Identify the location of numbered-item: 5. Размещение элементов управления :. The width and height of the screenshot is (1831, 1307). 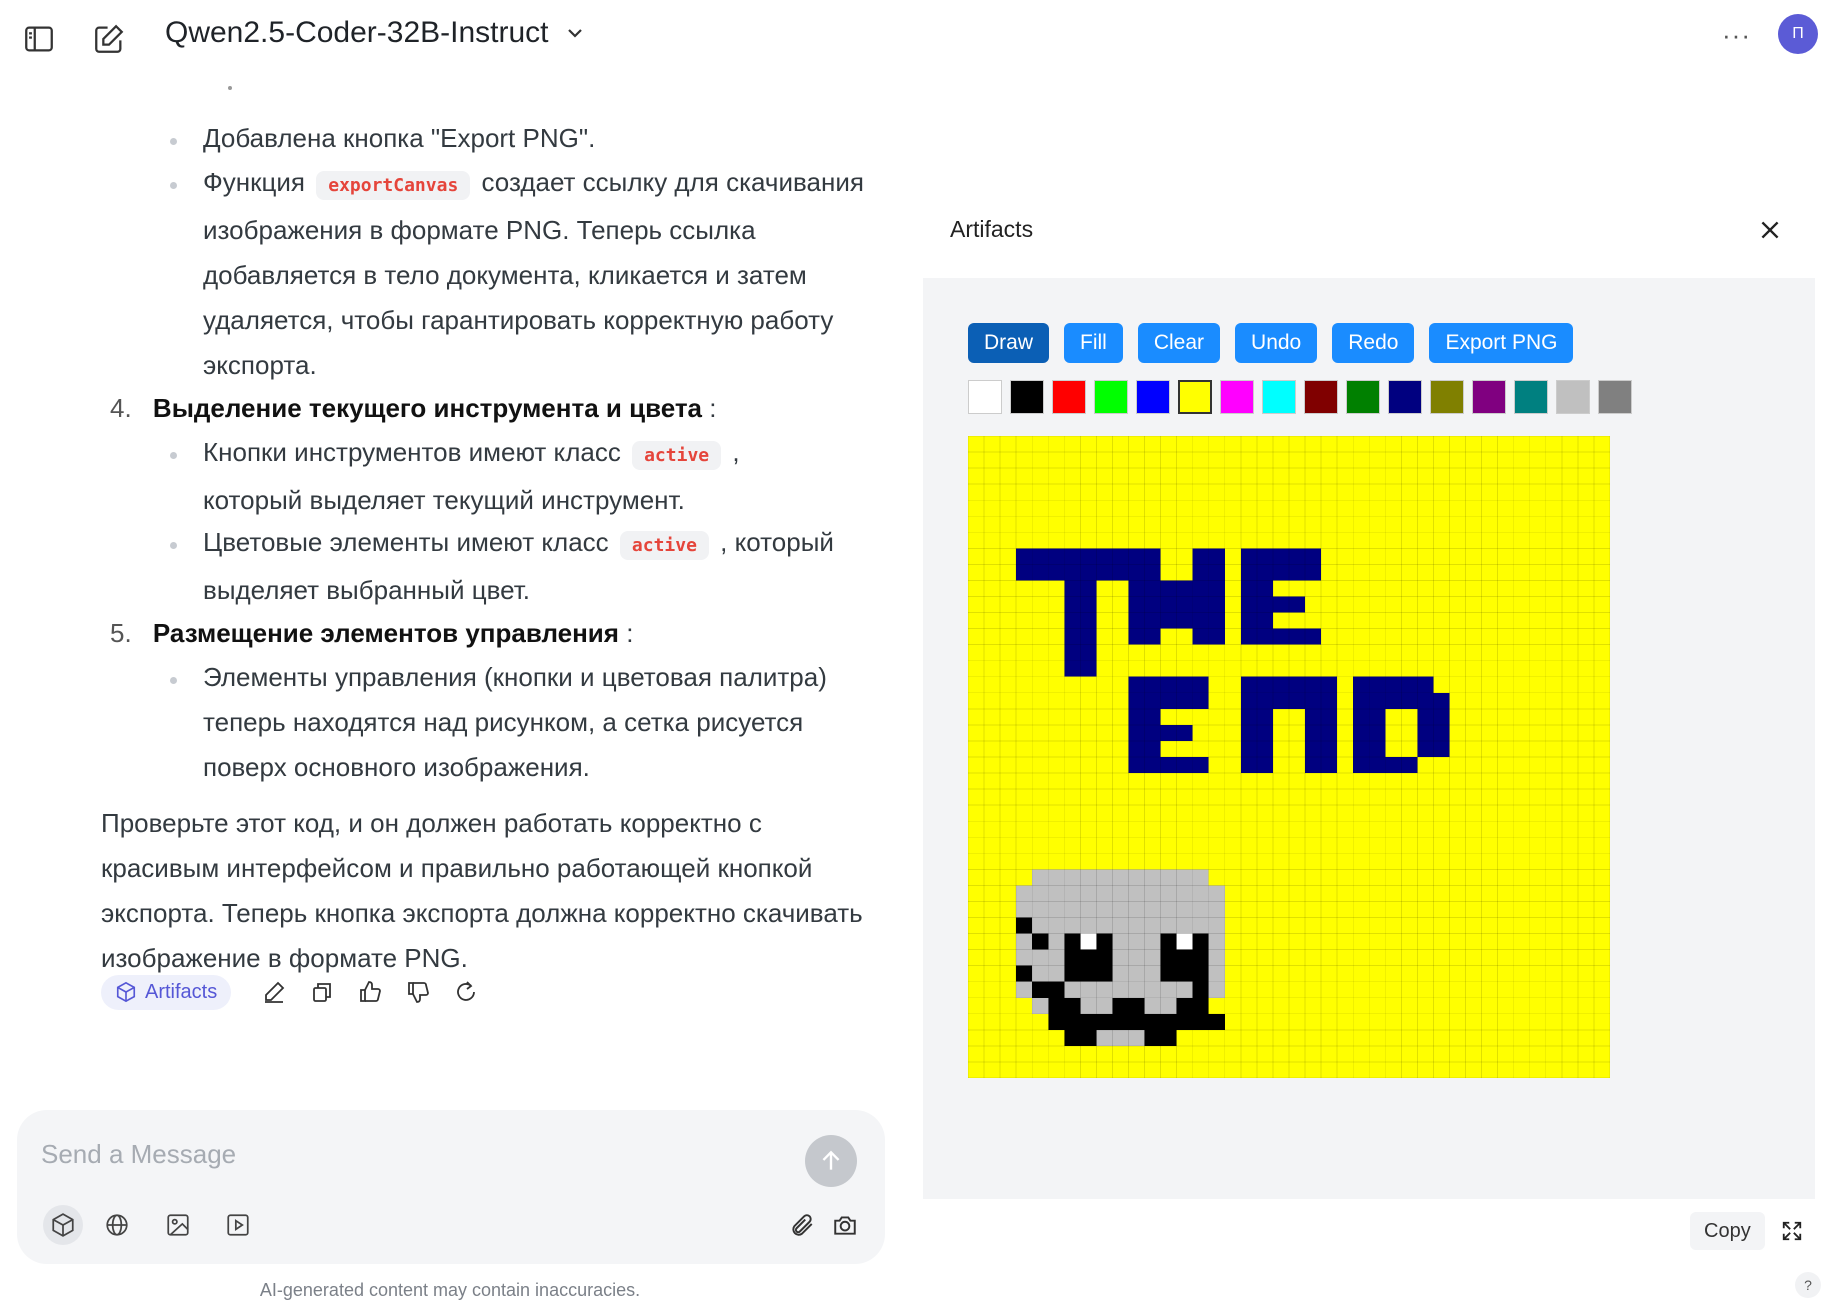
(490, 633).